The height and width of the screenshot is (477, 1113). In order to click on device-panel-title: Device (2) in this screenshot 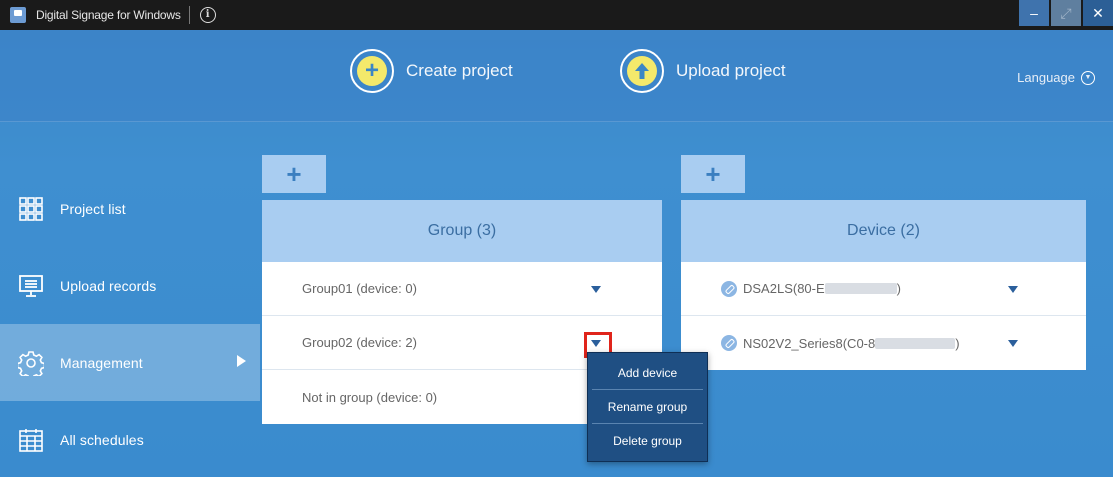, I will do `click(883, 231)`.